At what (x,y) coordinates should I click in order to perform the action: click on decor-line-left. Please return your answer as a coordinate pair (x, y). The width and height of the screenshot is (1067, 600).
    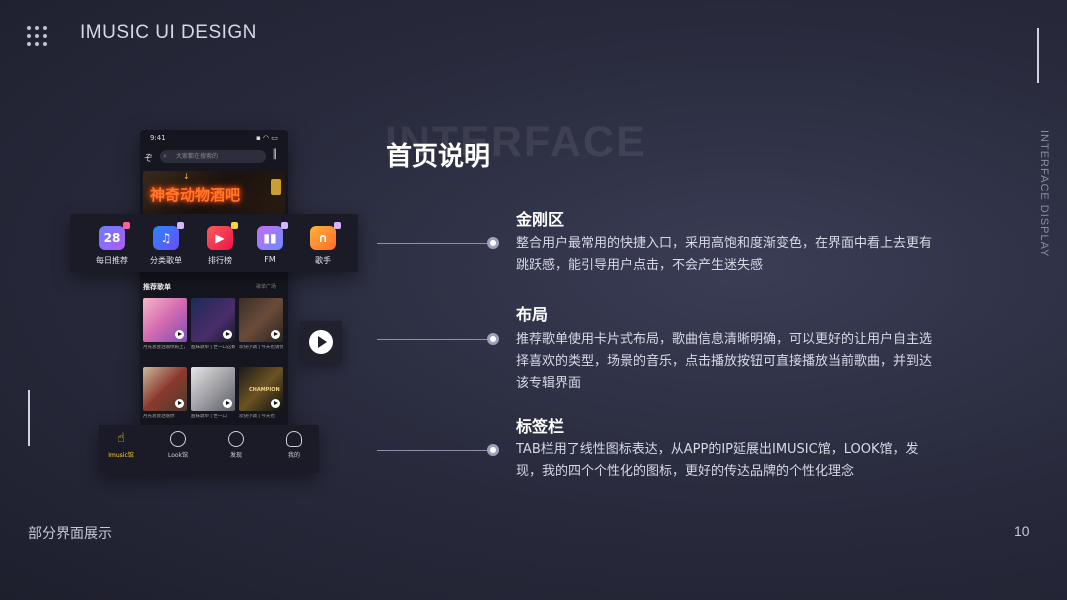
    Looking at the image, I should click on (29, 418).